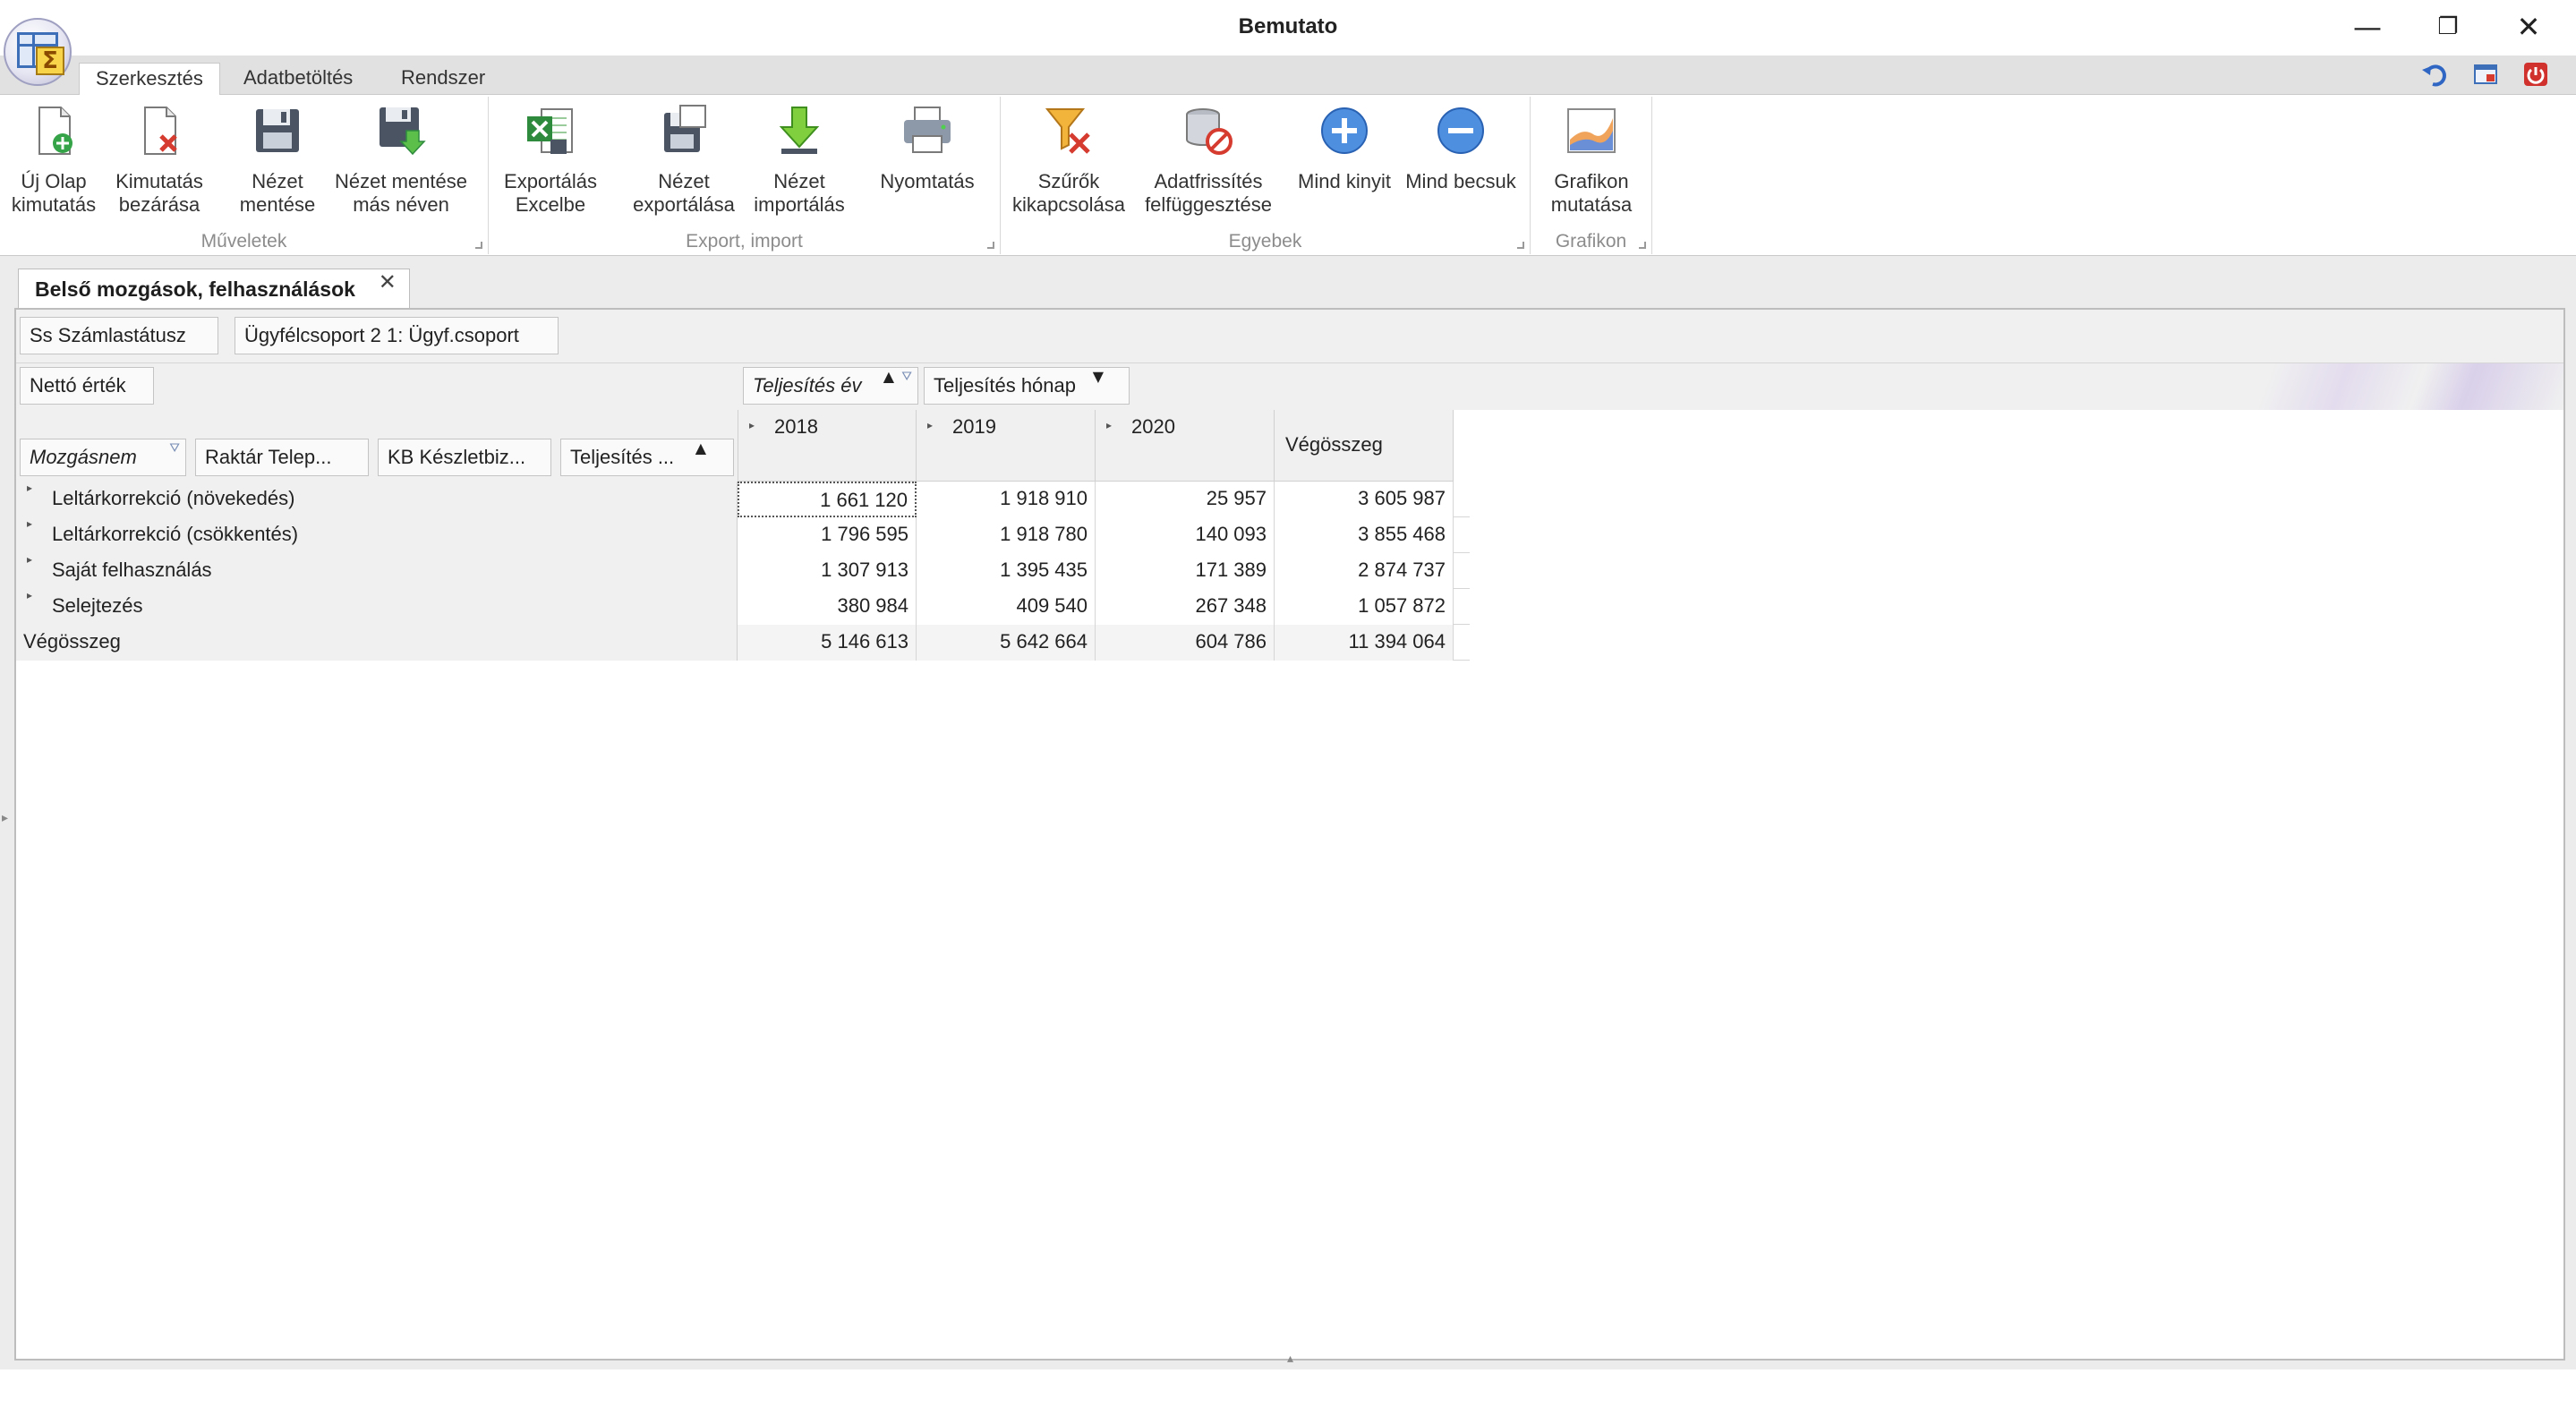 The image size is (2576, 1416). Describe the element at coordinates (684, 159) in the screenshot. I see `export-view-button: Nézet exportálása` at that location.